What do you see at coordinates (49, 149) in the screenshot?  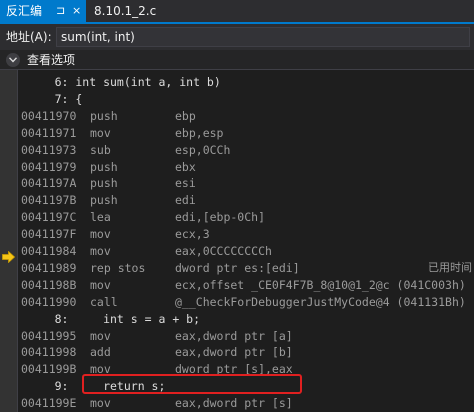 I see `instruction-address: 00411973` at bounding box center [49, 149].